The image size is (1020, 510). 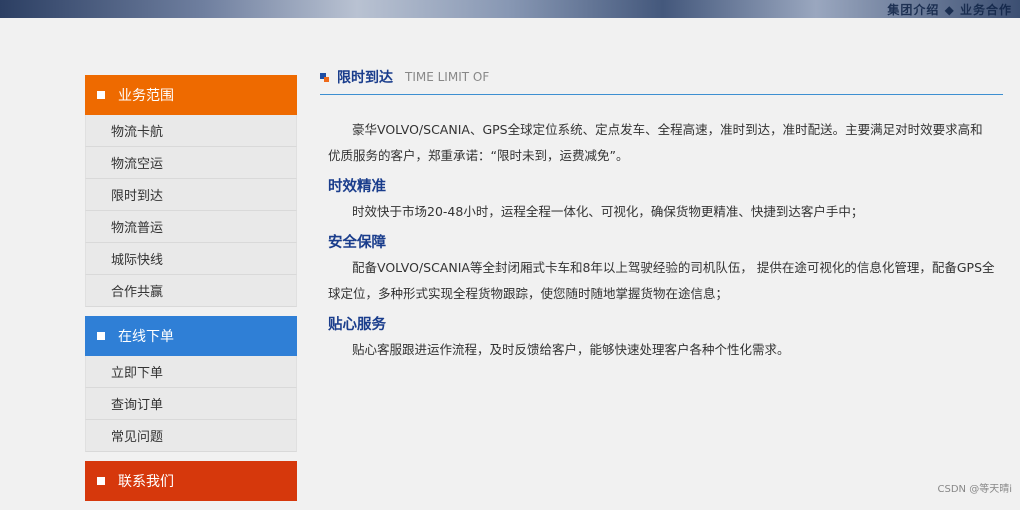 What do you see at coordinates (191, 336) in the screenshot?
I see `side-head-order: 在线下单` at bounding box center [191, 336].